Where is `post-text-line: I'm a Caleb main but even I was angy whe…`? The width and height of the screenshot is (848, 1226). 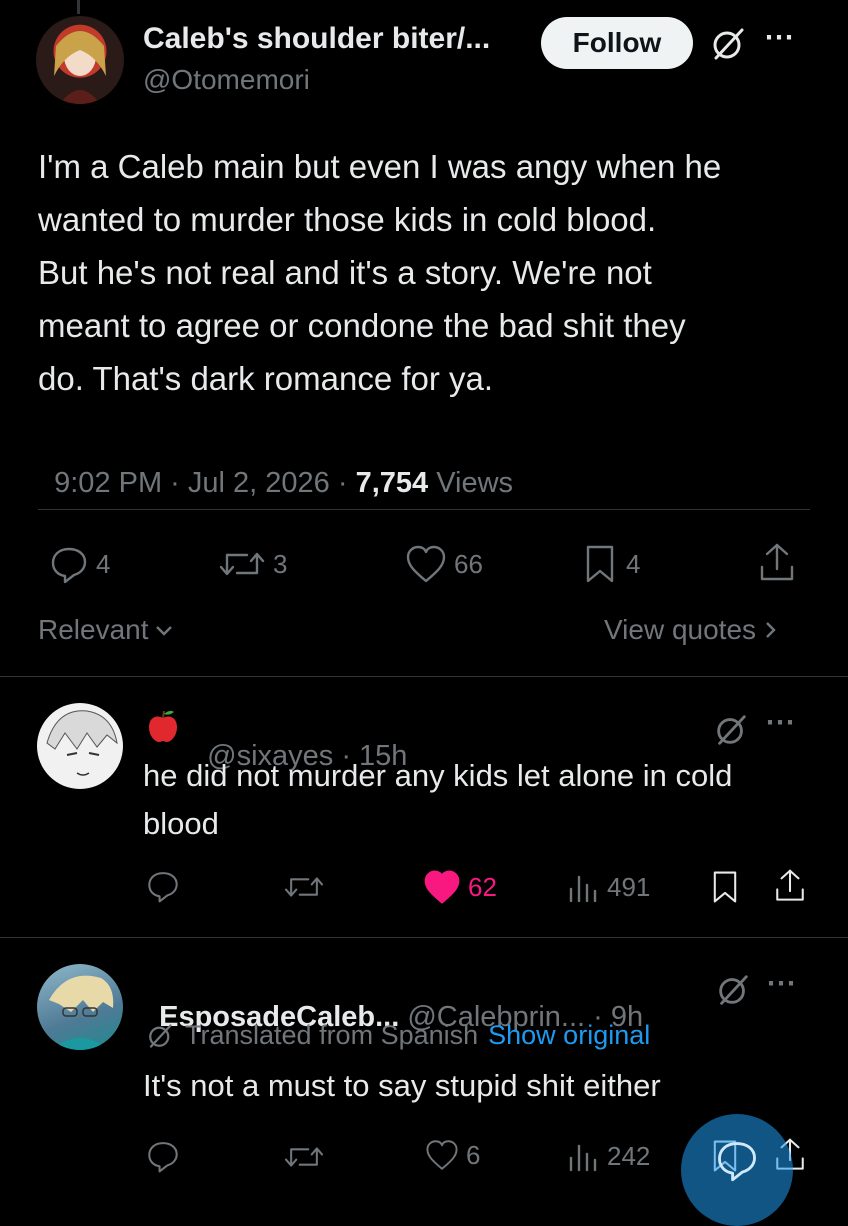 post-text-line: I'm a Caleb main but even I was angy whe… is located at coordinates (380, 166).